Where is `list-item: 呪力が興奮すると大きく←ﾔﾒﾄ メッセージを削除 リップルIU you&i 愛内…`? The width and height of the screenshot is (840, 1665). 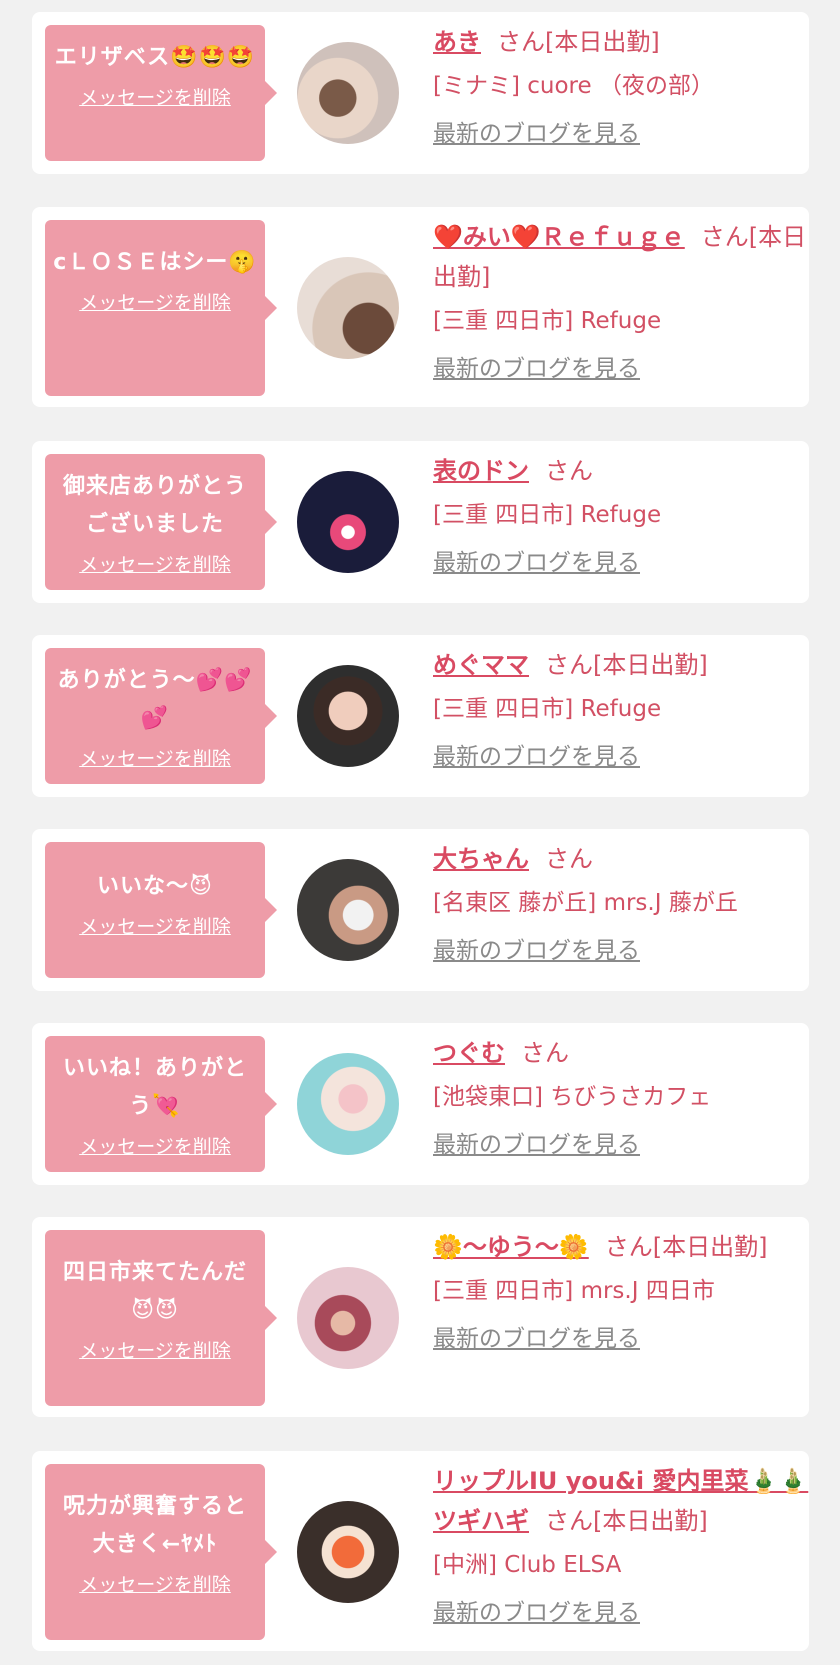 list-item: 呪力が興奮すると大きく←ﾔﾒﾄ メッセージを削除 リップルIU you&i 愛内… is located at coordinates (420, 1551).